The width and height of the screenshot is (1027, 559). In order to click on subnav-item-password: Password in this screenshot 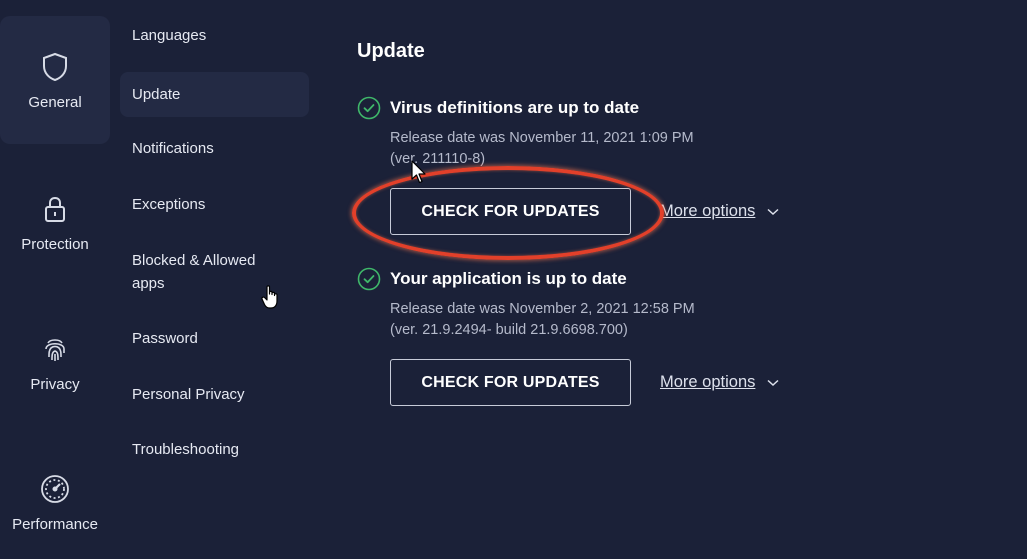, I will do `click(214, 338)`.